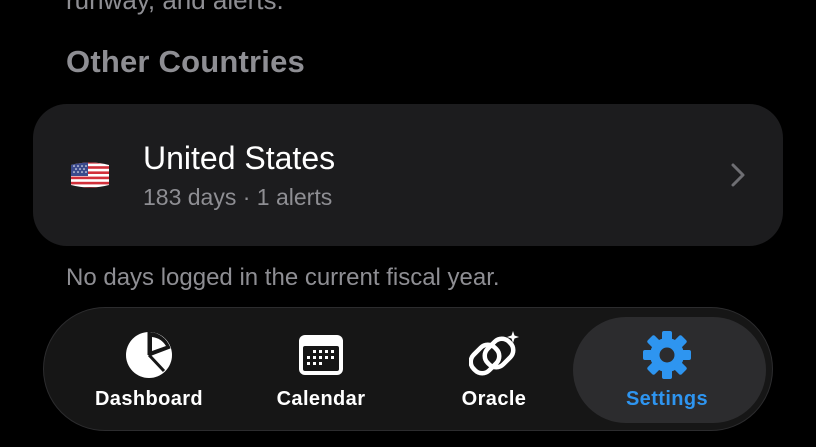 The image size is (816, 447). I want to click on tab-oracle: Oracle, so click(494, 369).